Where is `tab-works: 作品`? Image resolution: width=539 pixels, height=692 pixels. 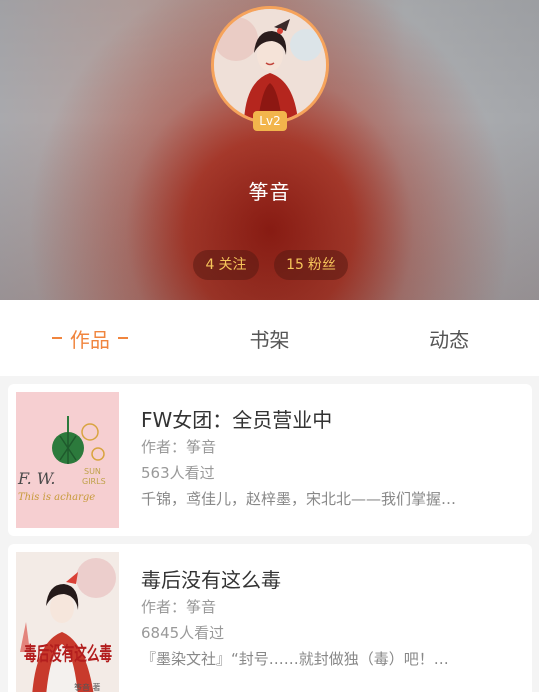
tab-works: 作品 is located at coordinates (90, 338).